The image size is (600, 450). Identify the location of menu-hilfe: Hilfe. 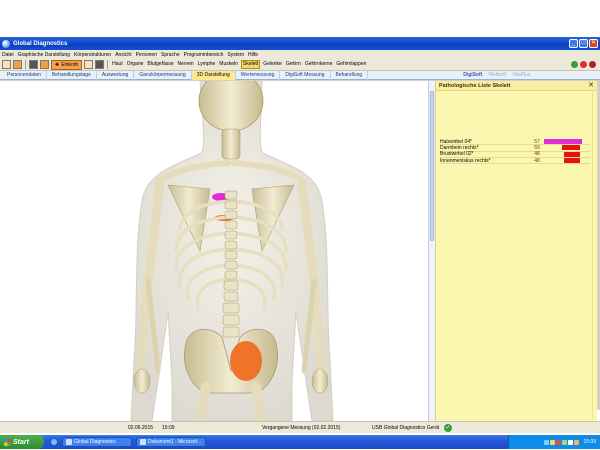
(253, 55).